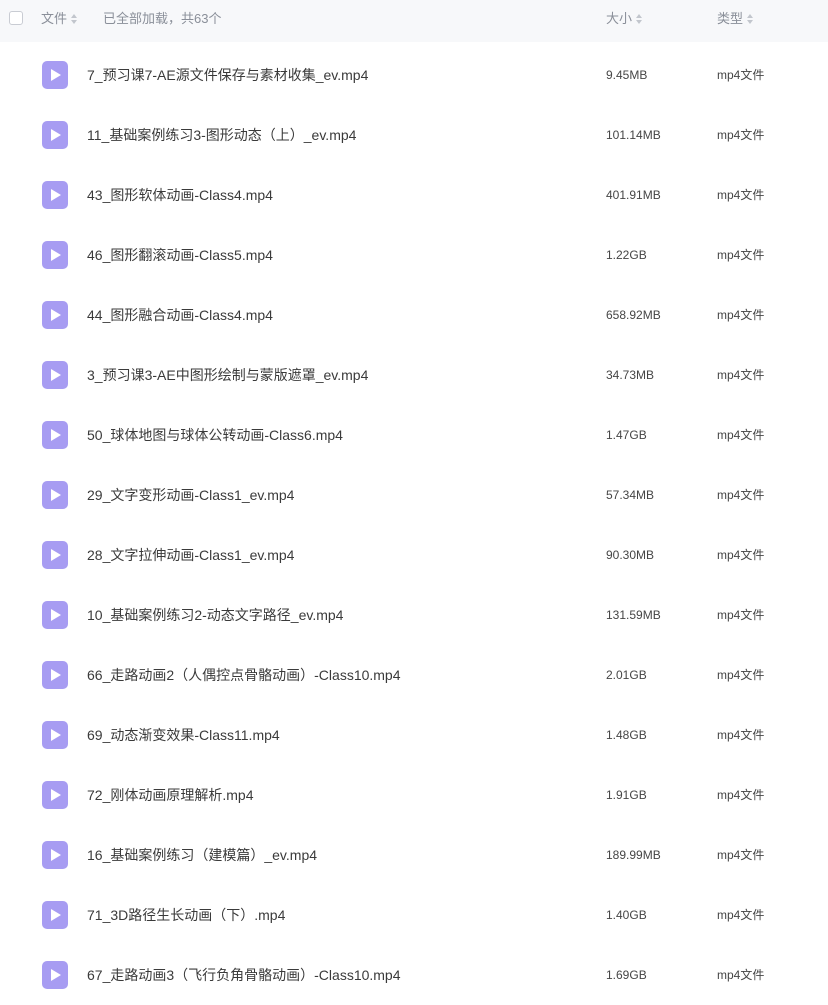 This screenshot has height=1005, width=828. Describe the element at coordinates (626, 675) in the screenshot. I see `file-size: 2.01GB` at that location.